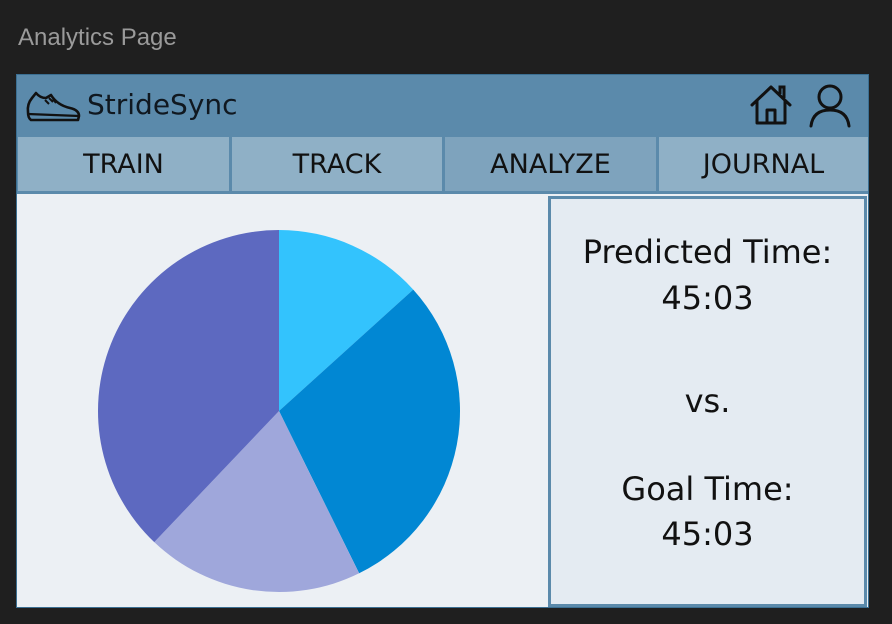 The height and width of the screenshot is (624, 892). Describe the element at coordinates (442, 106) in the screenshot. I see `app-header: StrideSync` at that location.